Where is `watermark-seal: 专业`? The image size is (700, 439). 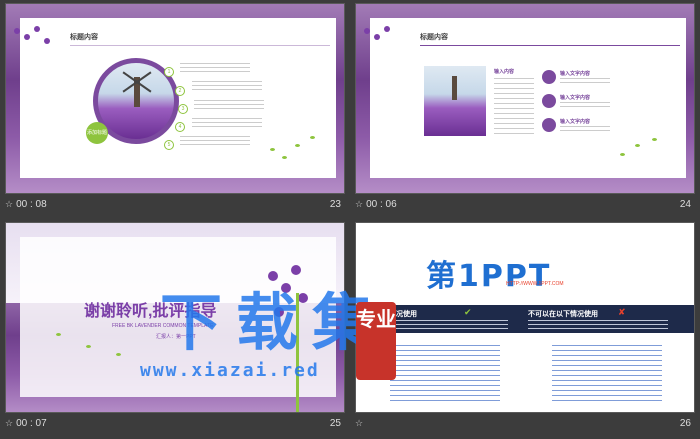
watermark-seal: 专业 is located at coordinates (376, 341).